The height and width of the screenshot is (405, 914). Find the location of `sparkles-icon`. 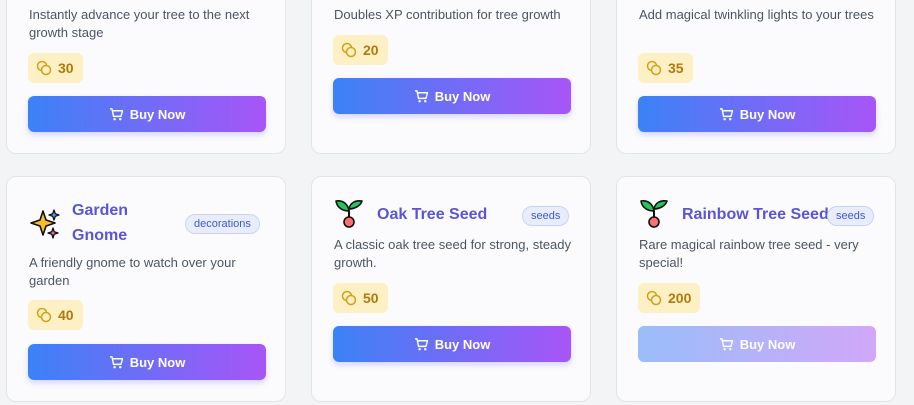

sparkles-icon is located at coordinates (45, 224).